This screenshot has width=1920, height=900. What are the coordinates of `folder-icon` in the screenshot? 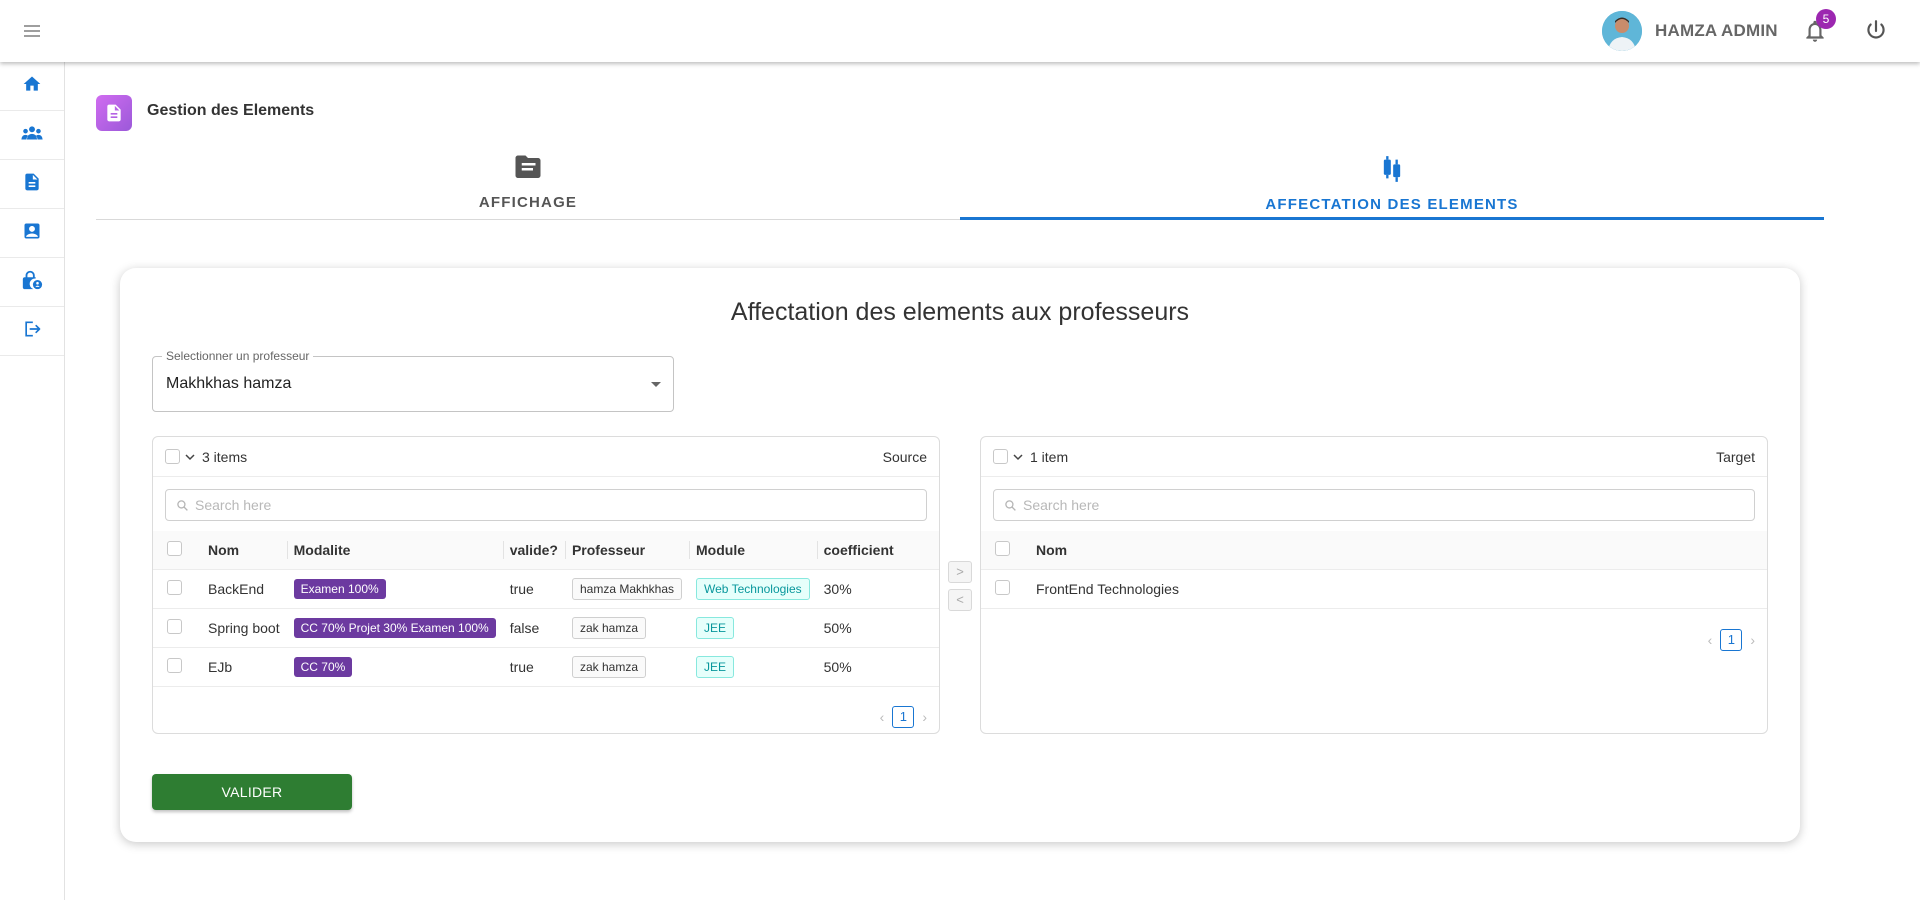 It's located at (528, 170).